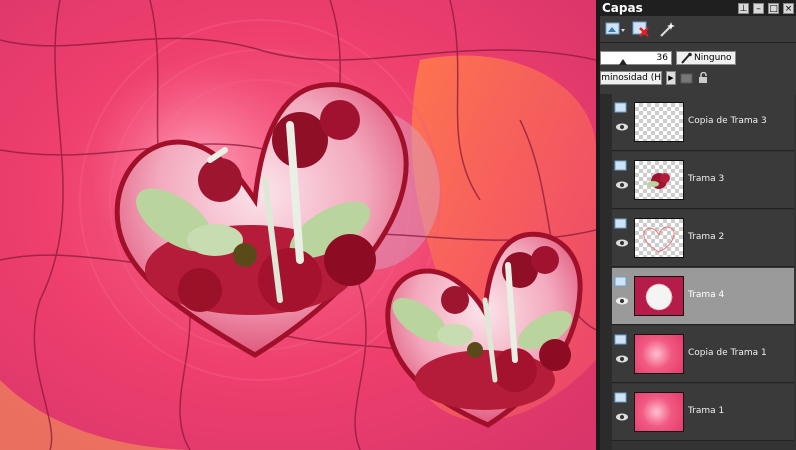 The image size is (796, 450). Describe the element at coordinates (706, 295) in the screenshot. I see `layer-name: Trama 4` at that location.